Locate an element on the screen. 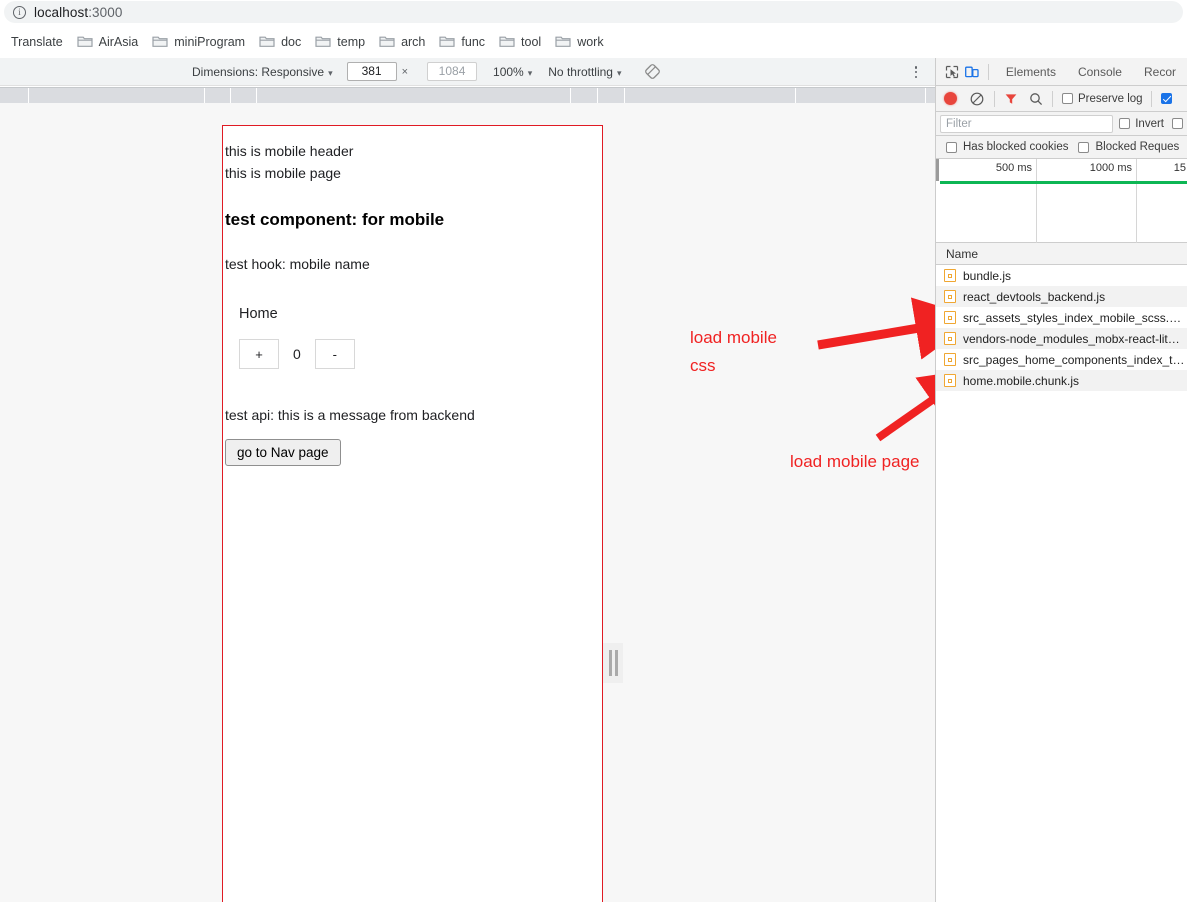 This screenshot has width=1187, height=902. throttling-label-text: No throttling is located at coordinates (580, 71).